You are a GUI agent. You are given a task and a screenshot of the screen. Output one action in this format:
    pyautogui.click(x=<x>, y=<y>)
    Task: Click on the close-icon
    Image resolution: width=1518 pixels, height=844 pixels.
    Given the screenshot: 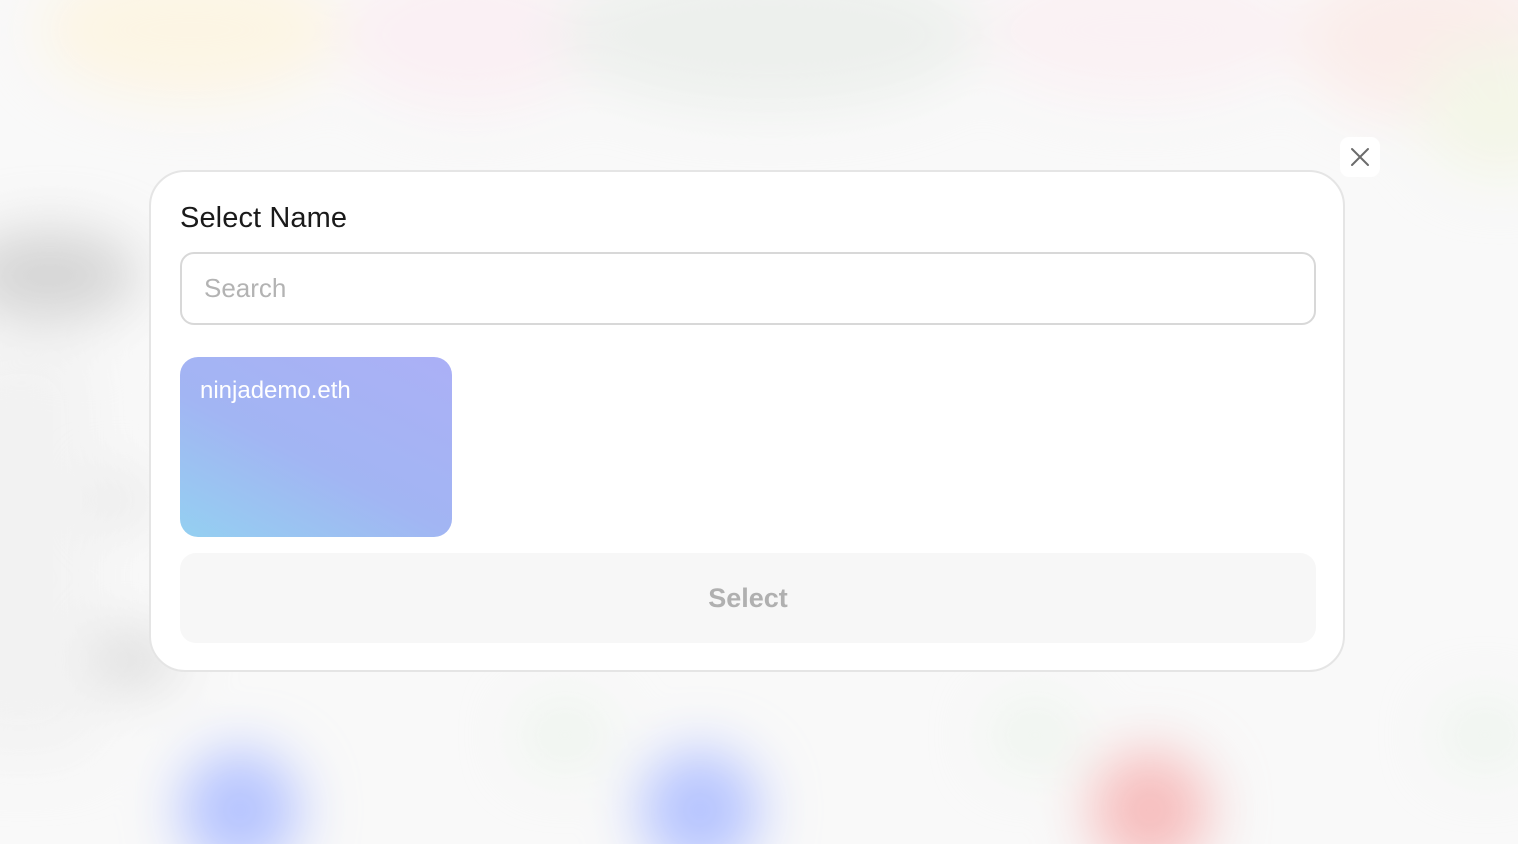 What is the action you would take?
    pyautogui.click(x=1360, y=157)
    